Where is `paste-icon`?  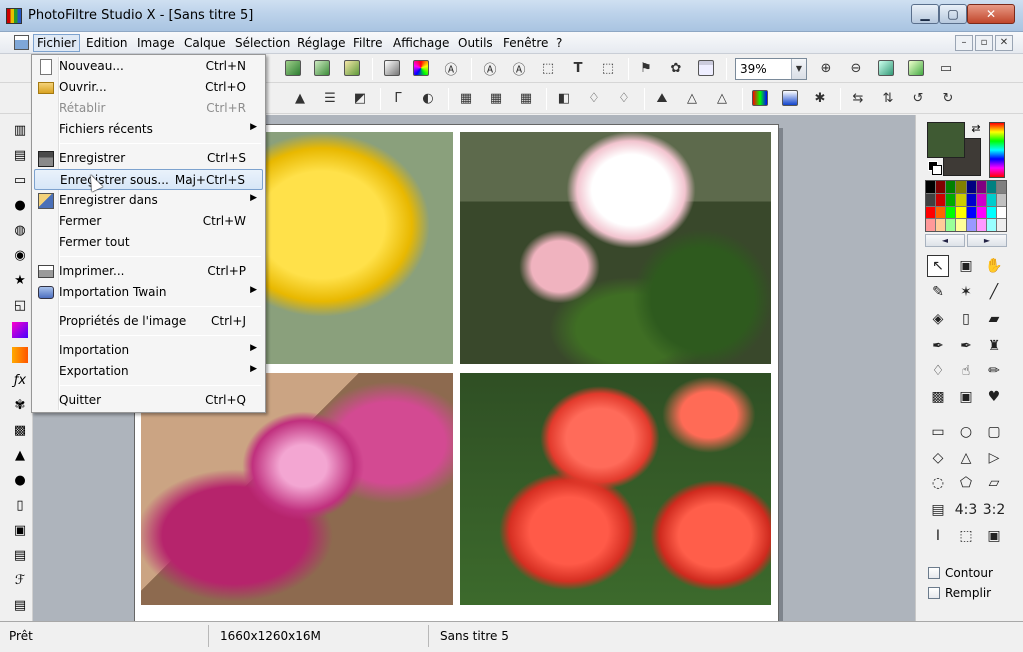 paste-icon is located at coordinates (352, 68).